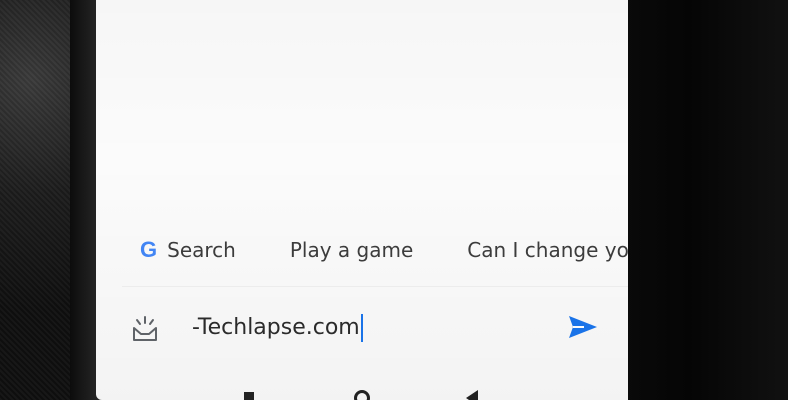 This screenshot has height=400, width=788. I want to click on suggestion-chips: G Search Play a game Can I change you, so click(362, 250).